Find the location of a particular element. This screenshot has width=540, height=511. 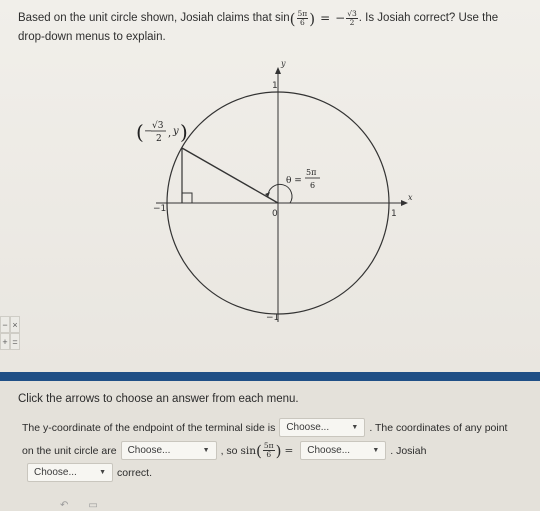

tick-label-left: −1 is located at coordinates (159, 209).